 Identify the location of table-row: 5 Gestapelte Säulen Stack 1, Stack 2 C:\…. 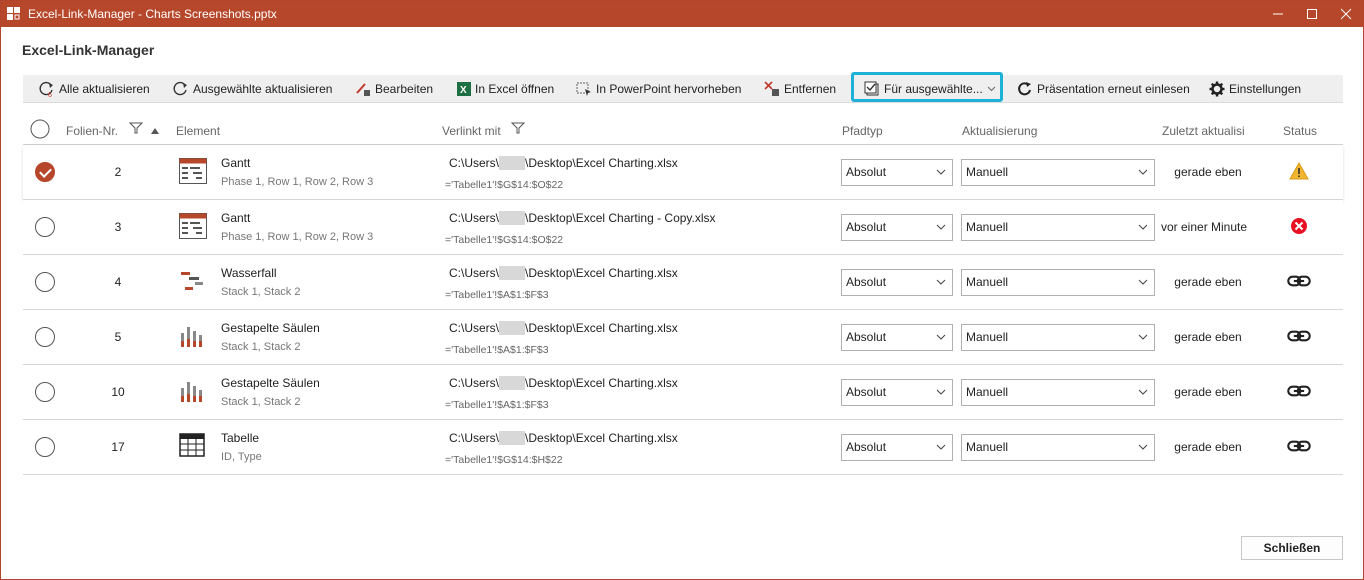
(683, 337).